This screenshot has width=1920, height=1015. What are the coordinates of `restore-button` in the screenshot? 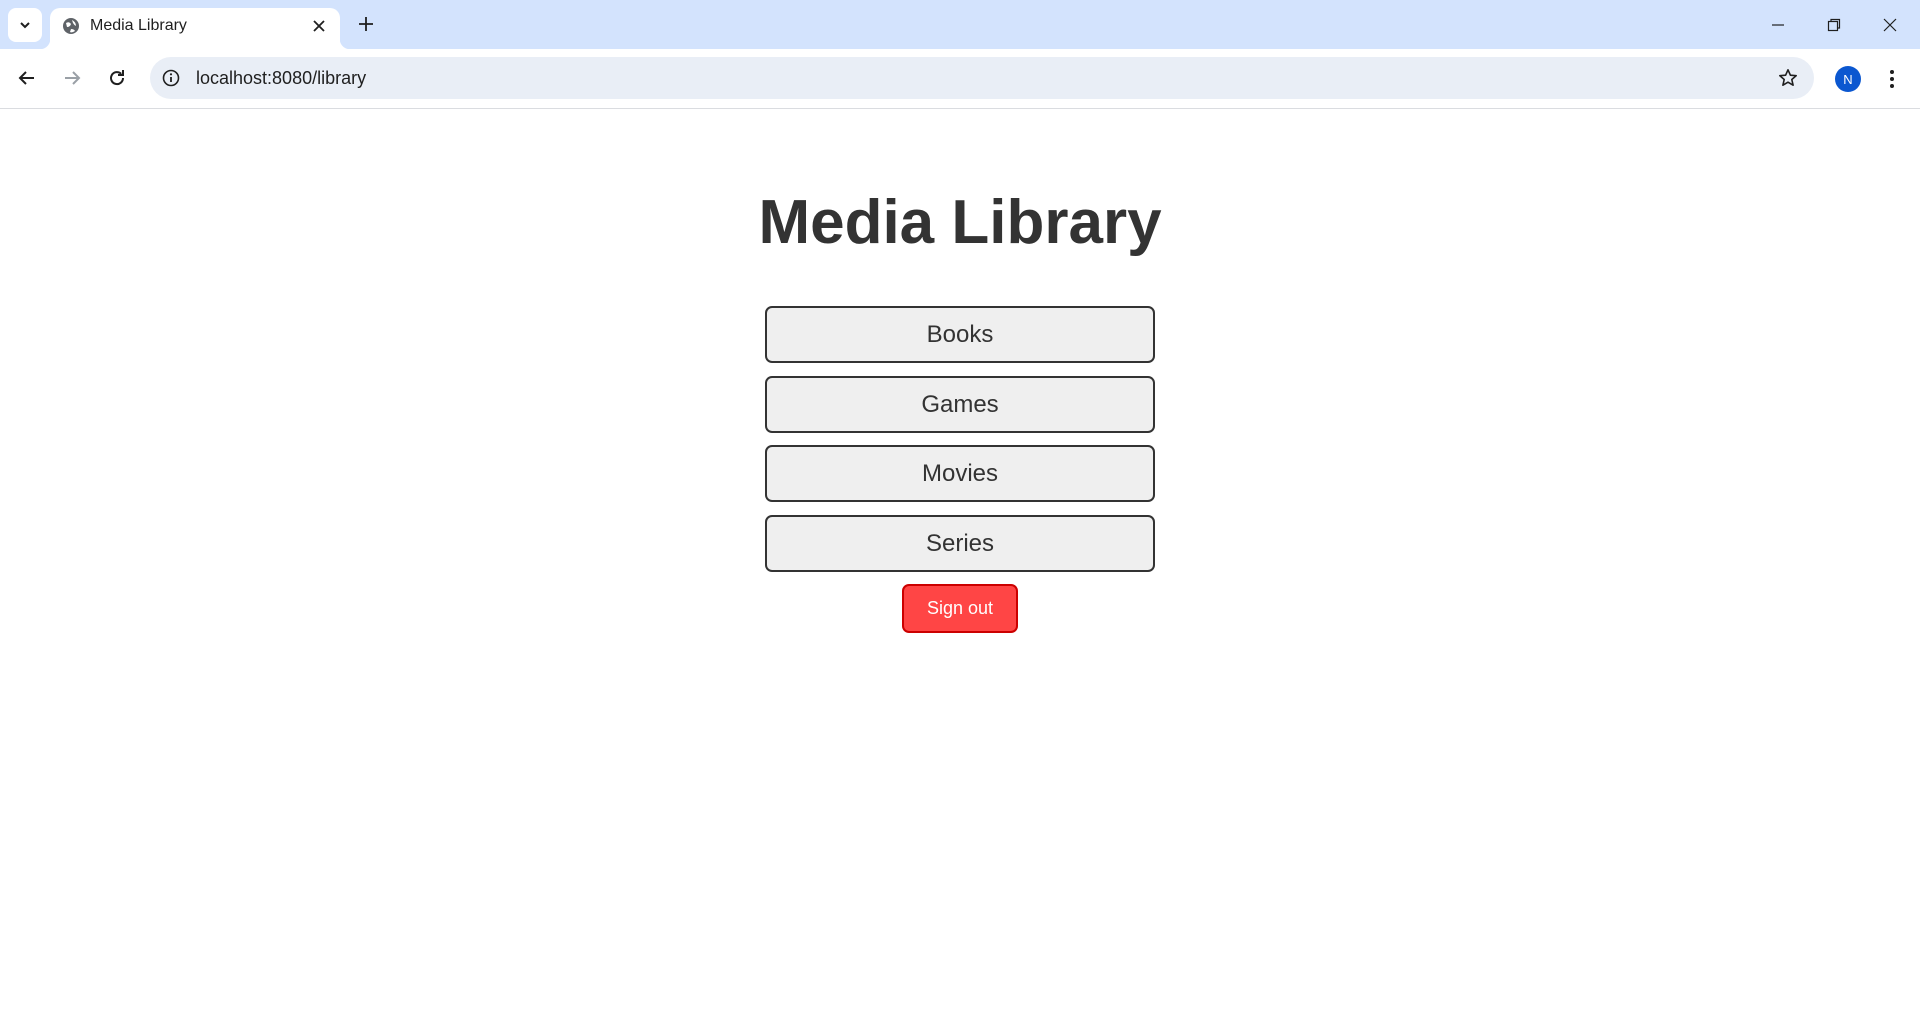 It's located at (1834, 24).